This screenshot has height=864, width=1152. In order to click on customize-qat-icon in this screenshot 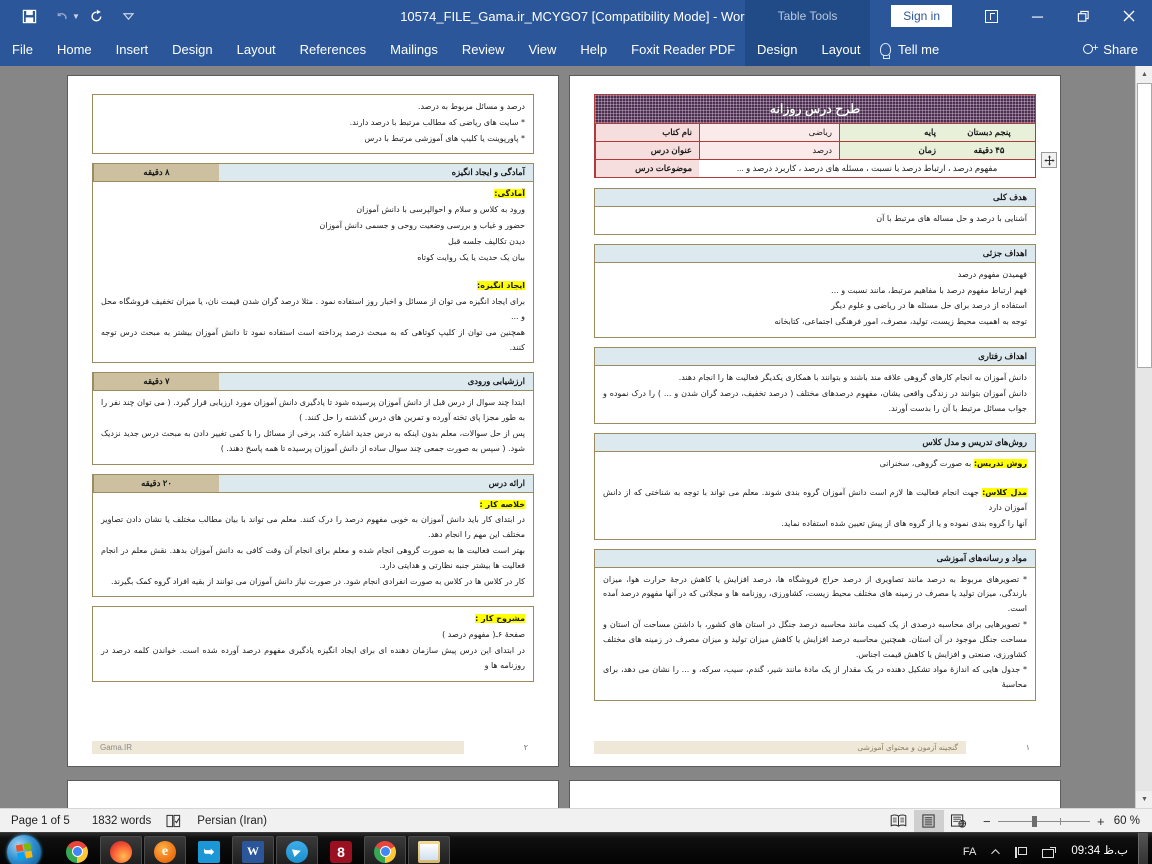, I will do `click(129, 16)`.